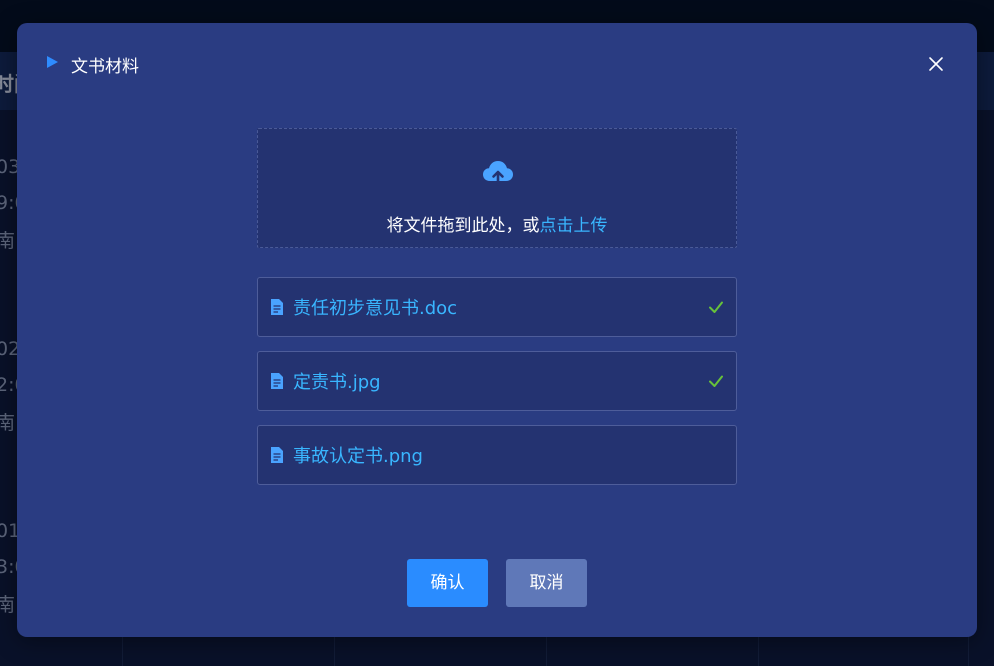 This screenshot has width=994, height=666. I want to click on file-name: 责任初步意见书.doc, so click(375, 307).